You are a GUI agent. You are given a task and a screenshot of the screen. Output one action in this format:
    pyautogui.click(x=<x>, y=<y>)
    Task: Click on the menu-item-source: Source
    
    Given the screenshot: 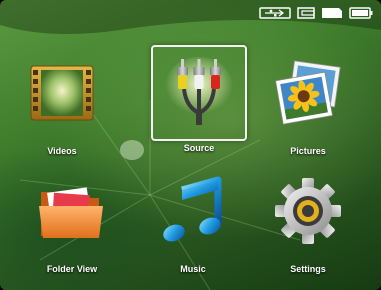 What is the action you would take?
    pyautogui.click(x=199, y=99)
    